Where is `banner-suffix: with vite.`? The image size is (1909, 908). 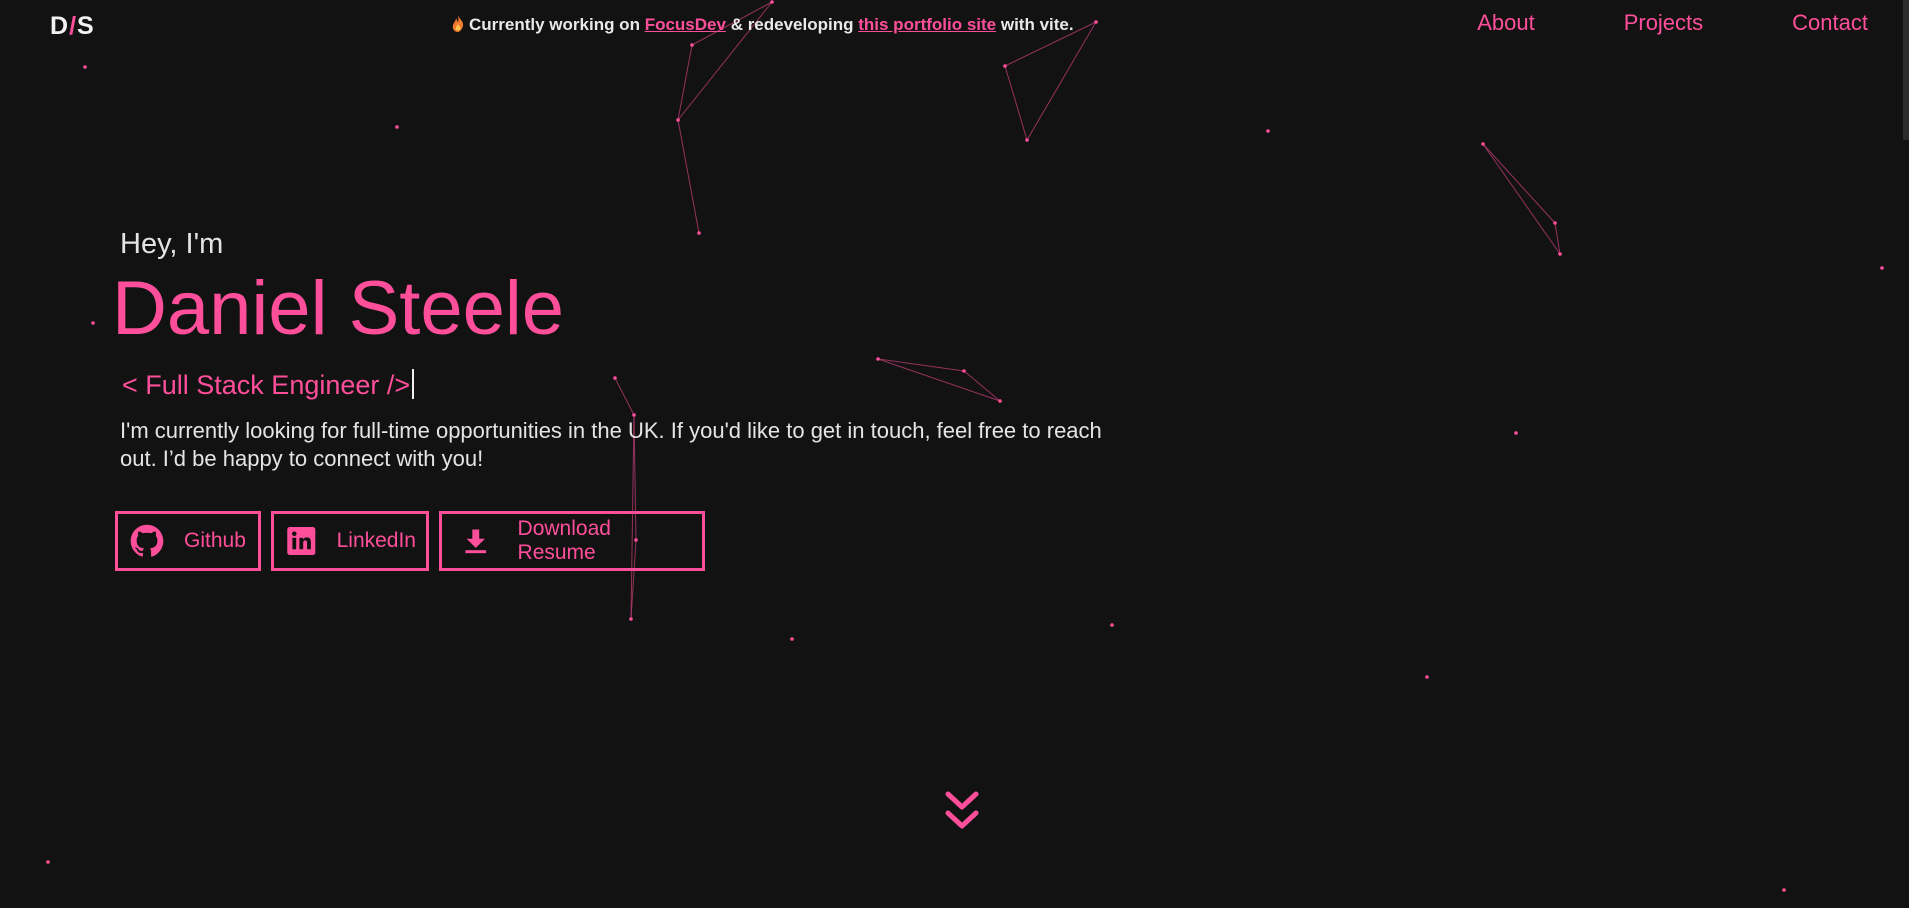
banner-suffix: with vite. is located at coordinates (1037, 24).